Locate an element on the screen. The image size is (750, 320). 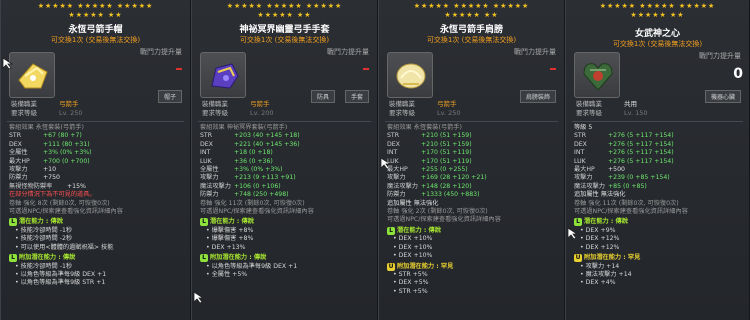
add-potential-line: • DEX +5% is located at coordinates (411, 283).